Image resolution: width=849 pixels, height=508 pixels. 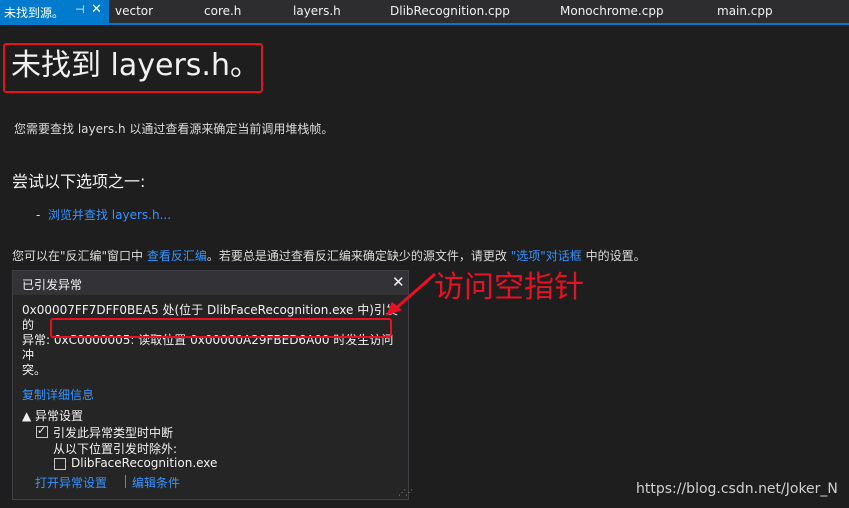 I want to click on title-highlight-box, so click(x=133, y=68).